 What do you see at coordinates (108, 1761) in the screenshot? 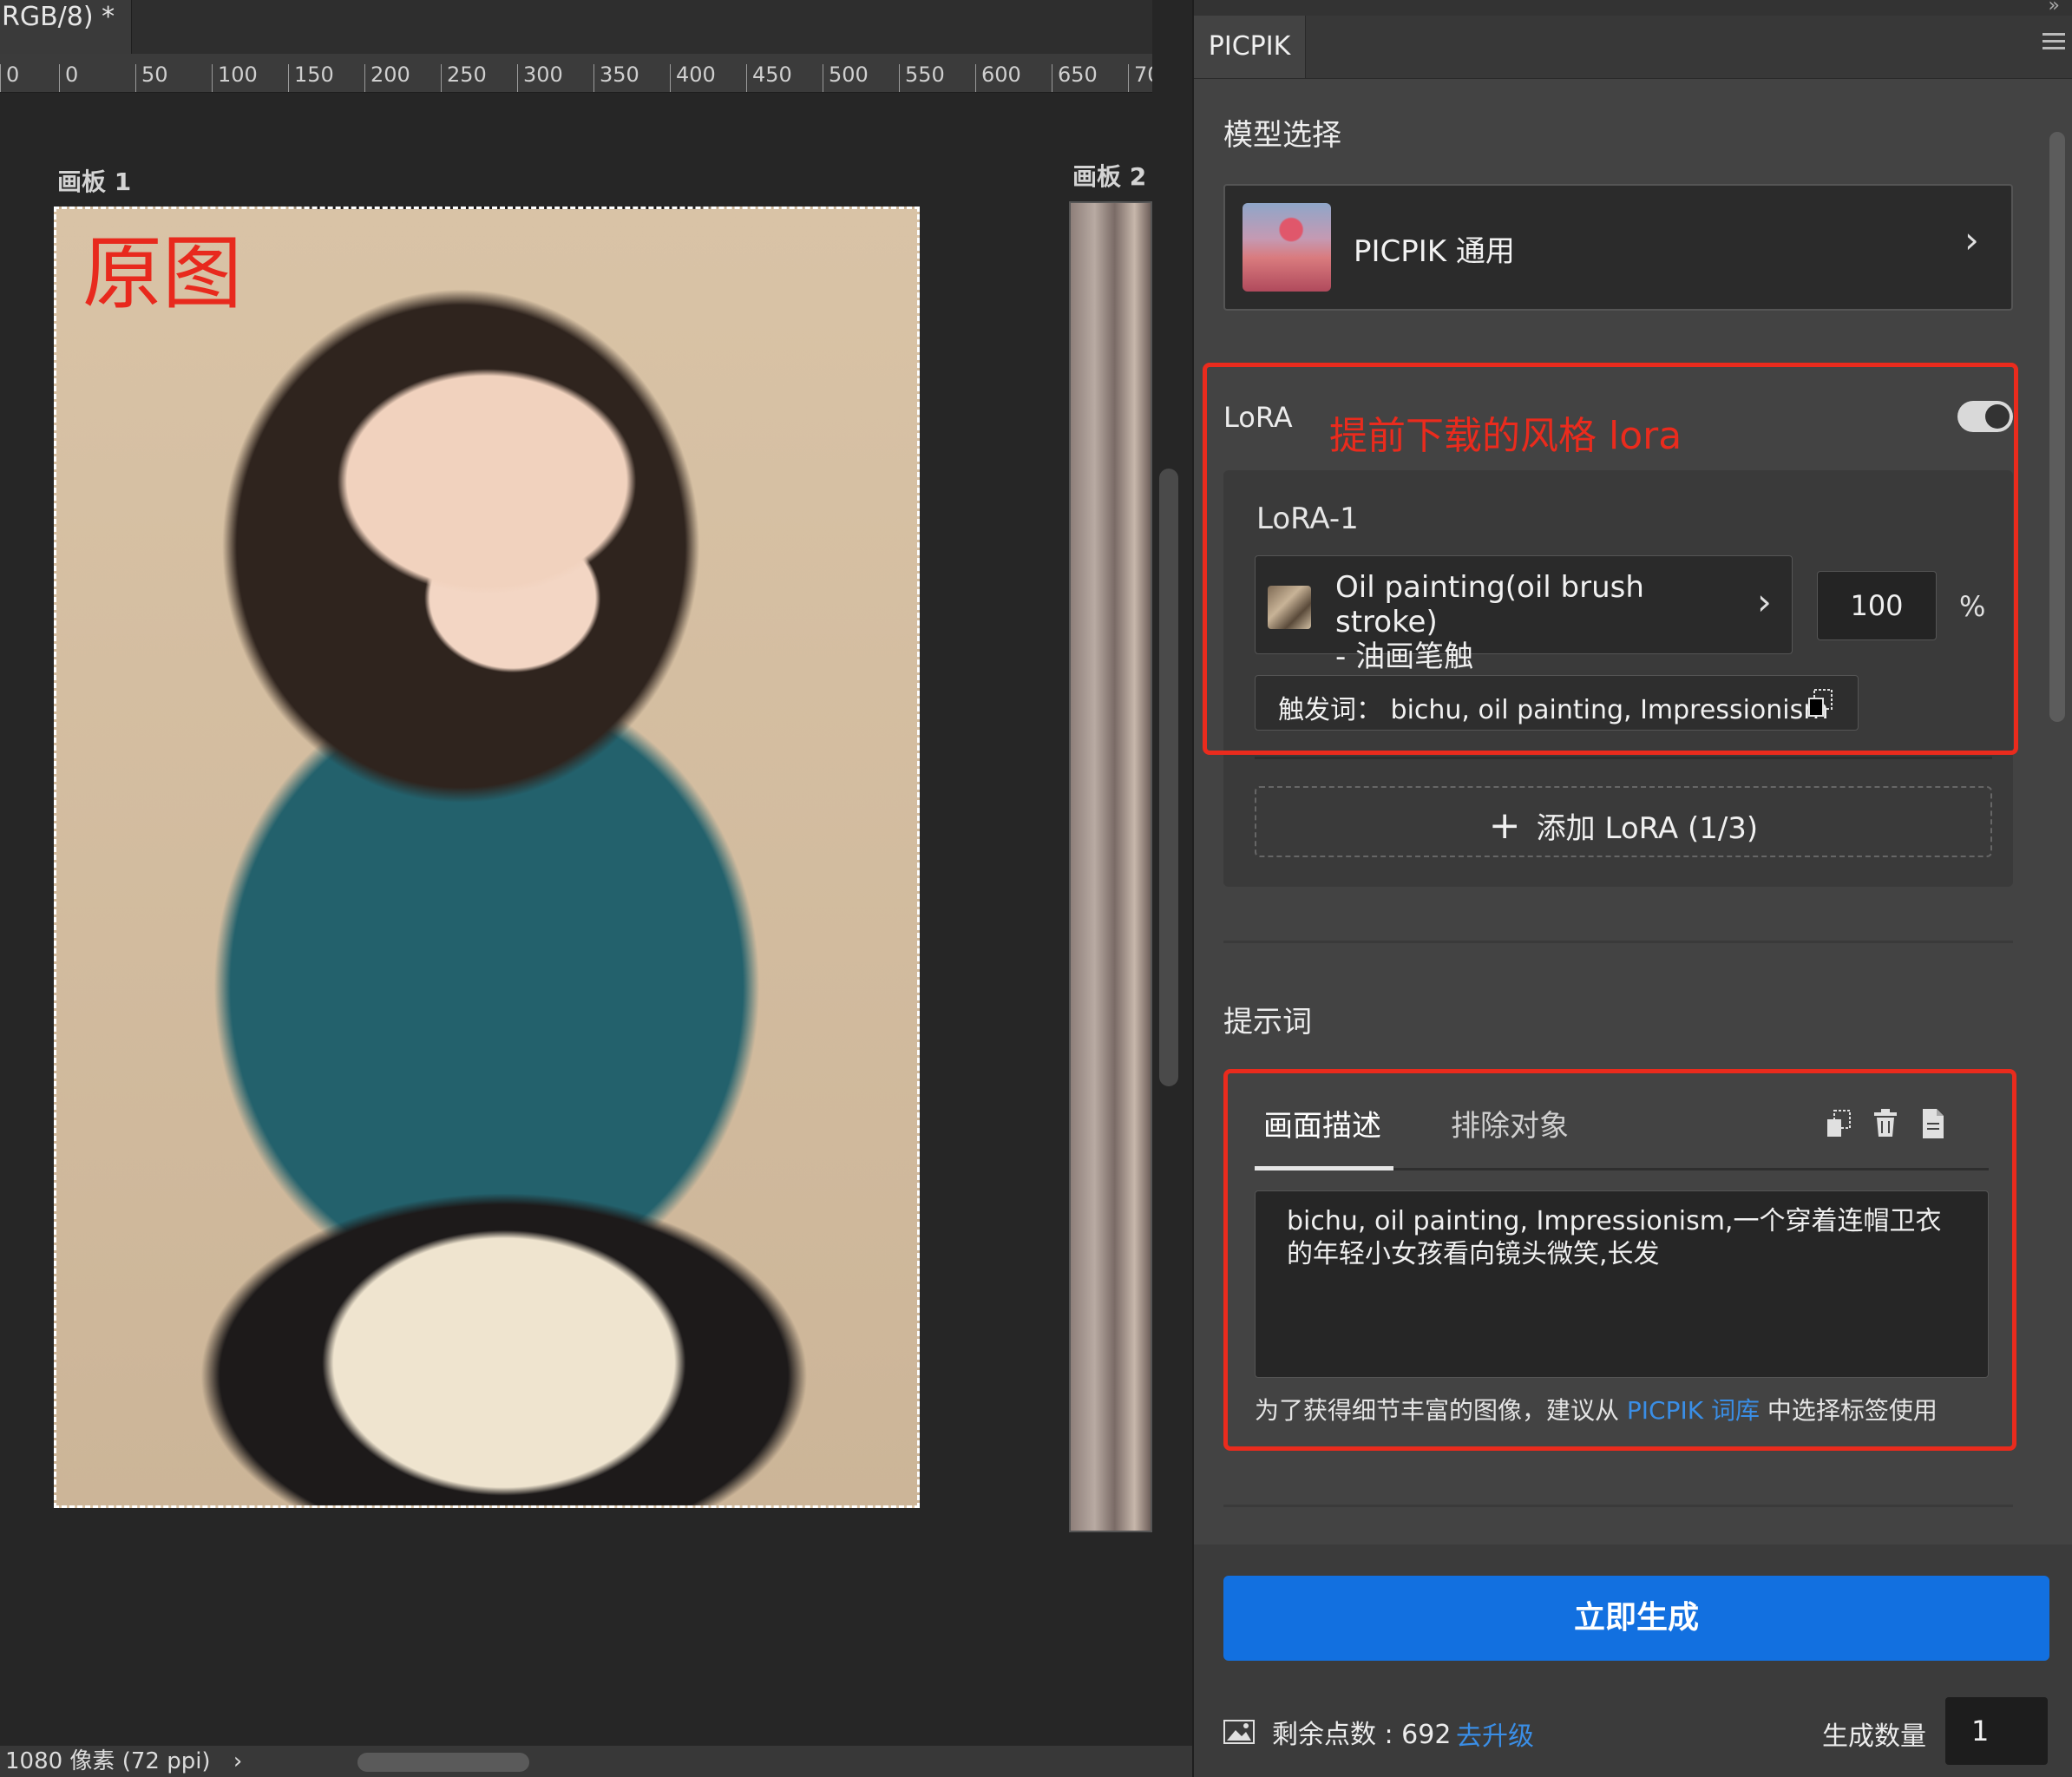
I see `document-size-text: 1080 像素 (72 ppi)` at bounding box center [108, 1761].